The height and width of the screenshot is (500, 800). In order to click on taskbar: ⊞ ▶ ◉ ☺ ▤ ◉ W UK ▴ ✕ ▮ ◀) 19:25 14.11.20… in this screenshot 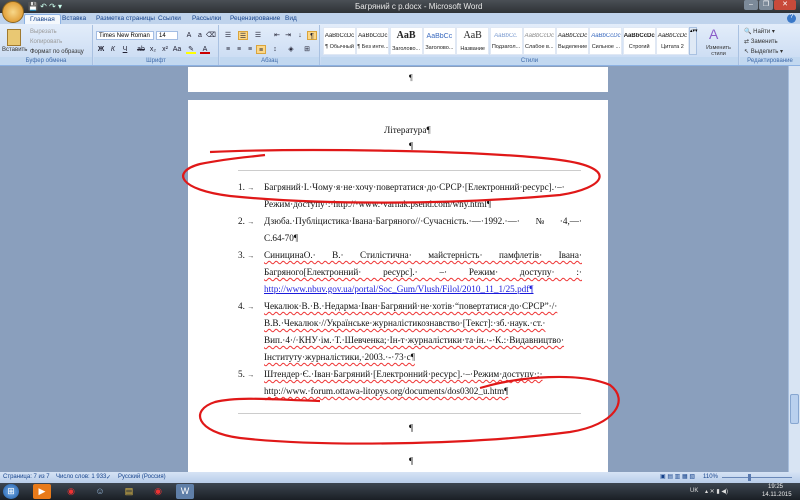, I will do `click(400, 491)`.